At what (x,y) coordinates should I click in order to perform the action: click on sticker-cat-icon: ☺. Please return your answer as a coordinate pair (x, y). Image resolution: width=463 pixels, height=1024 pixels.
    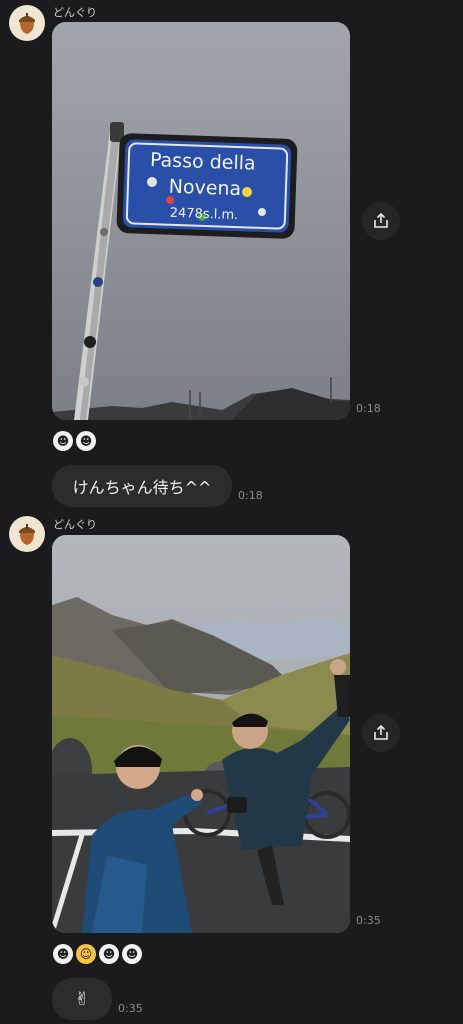
    Looking at the image, I should click on (86, 954).